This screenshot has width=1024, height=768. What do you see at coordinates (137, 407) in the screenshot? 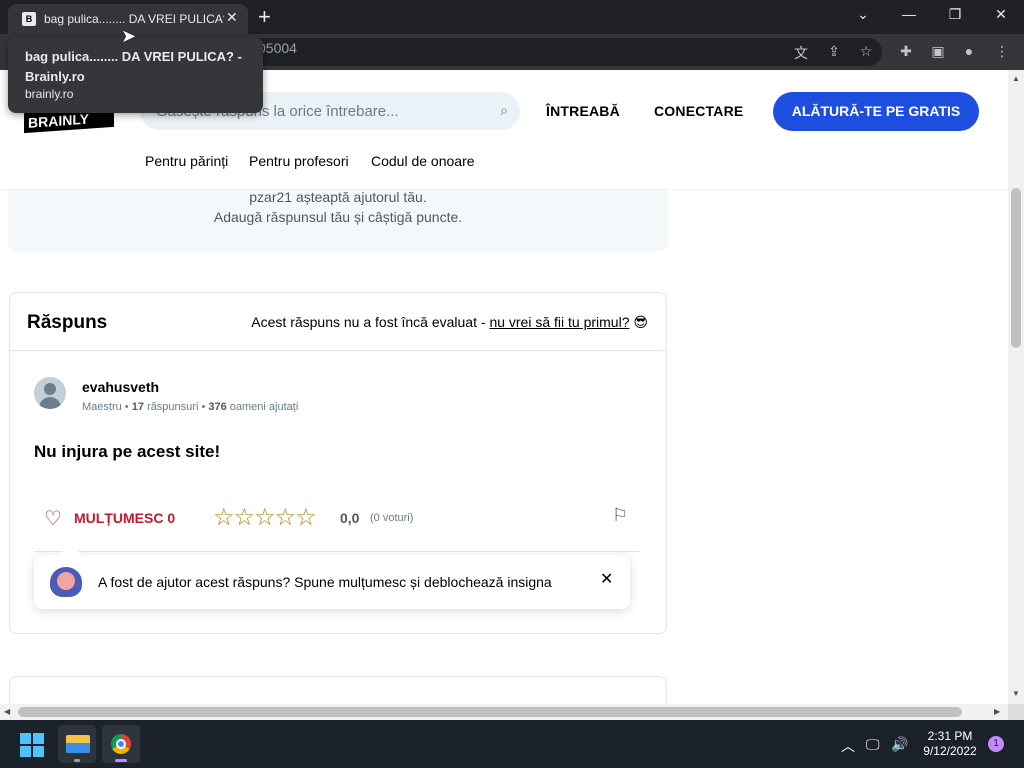
I see `answers-count: 17` at bounding box center [137, 407].